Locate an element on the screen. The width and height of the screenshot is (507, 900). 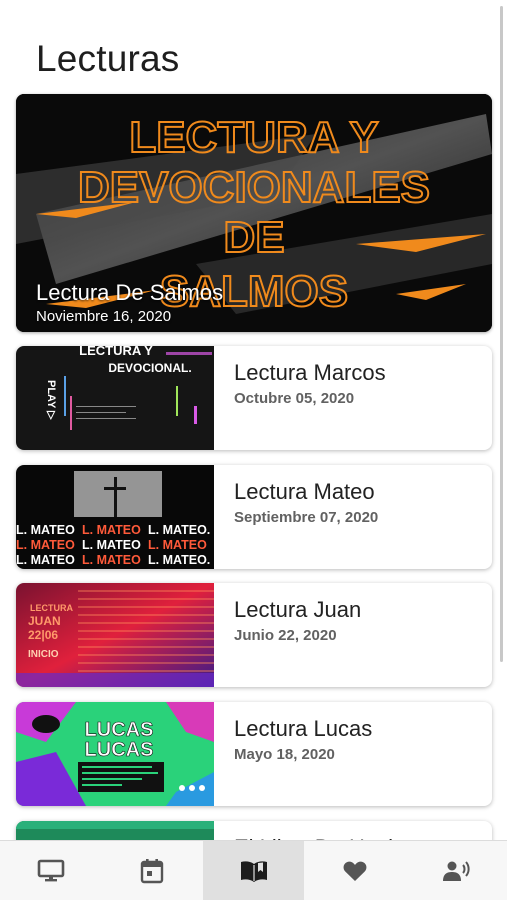
heart-icon is located at coordinates (355, 871).